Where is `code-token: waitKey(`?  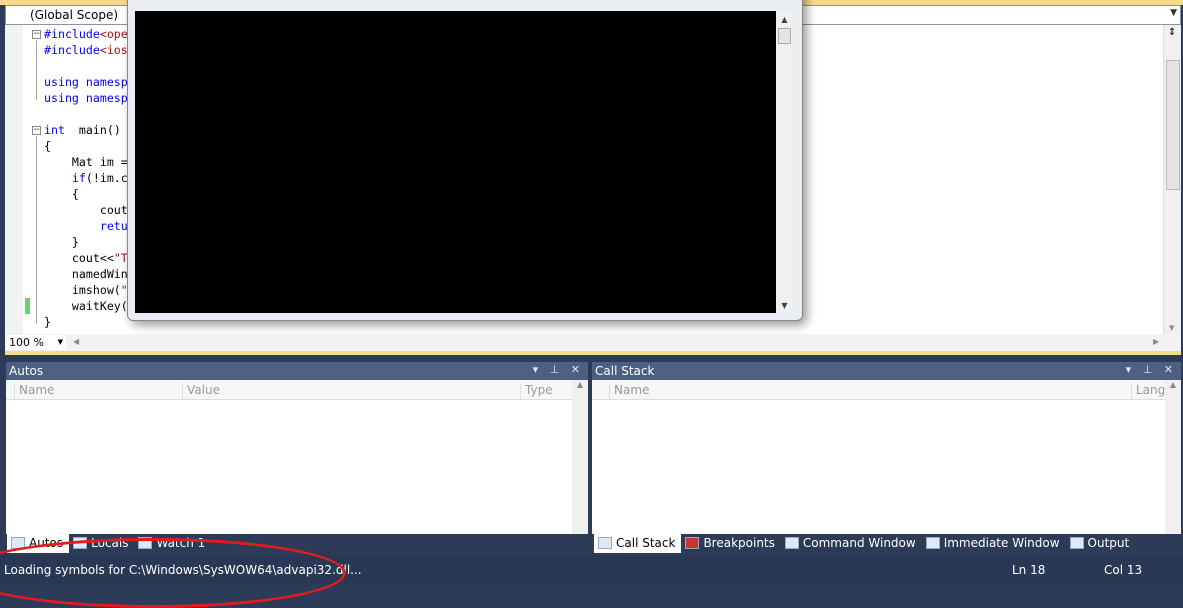
code-token: waitKey( is located at coordinates (86, 306).